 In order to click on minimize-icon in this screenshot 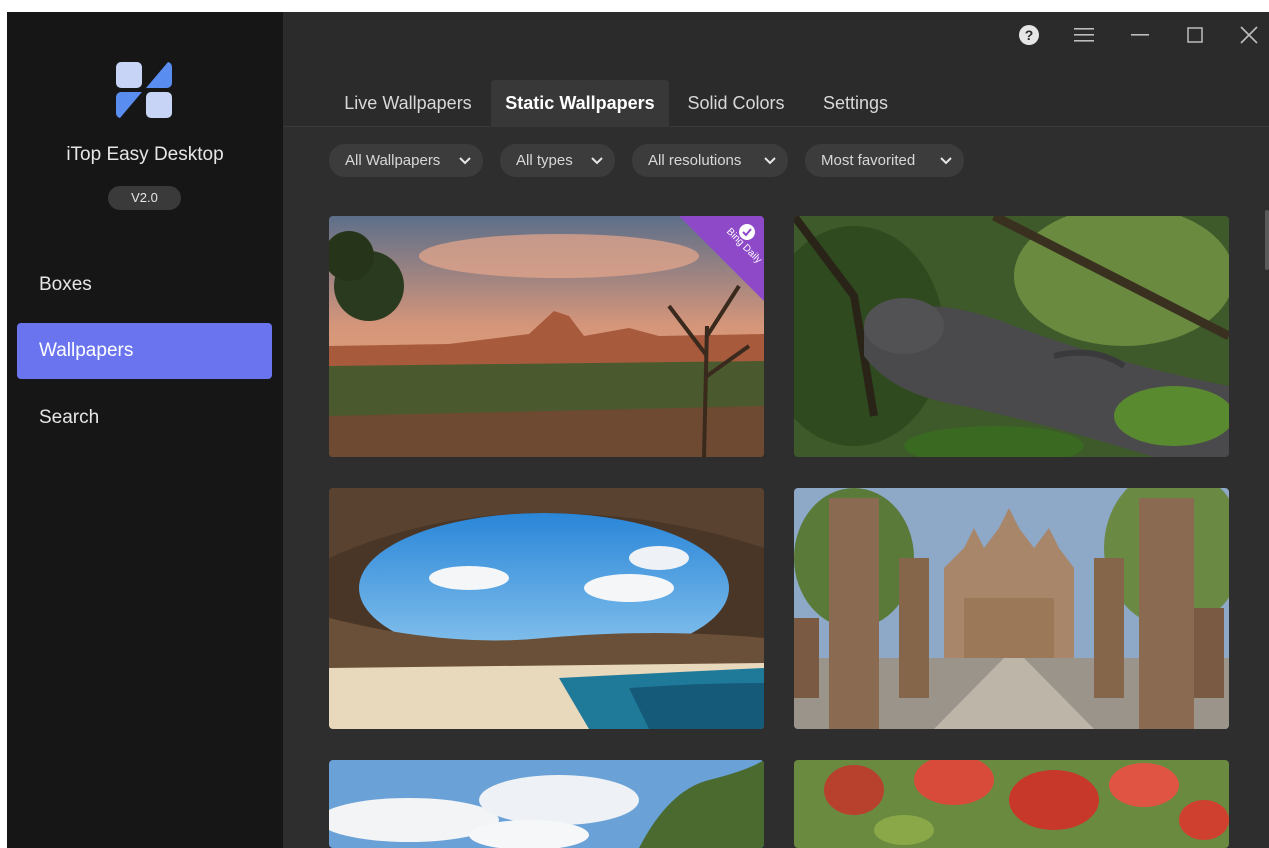, I will do `click(1140, 35)`.